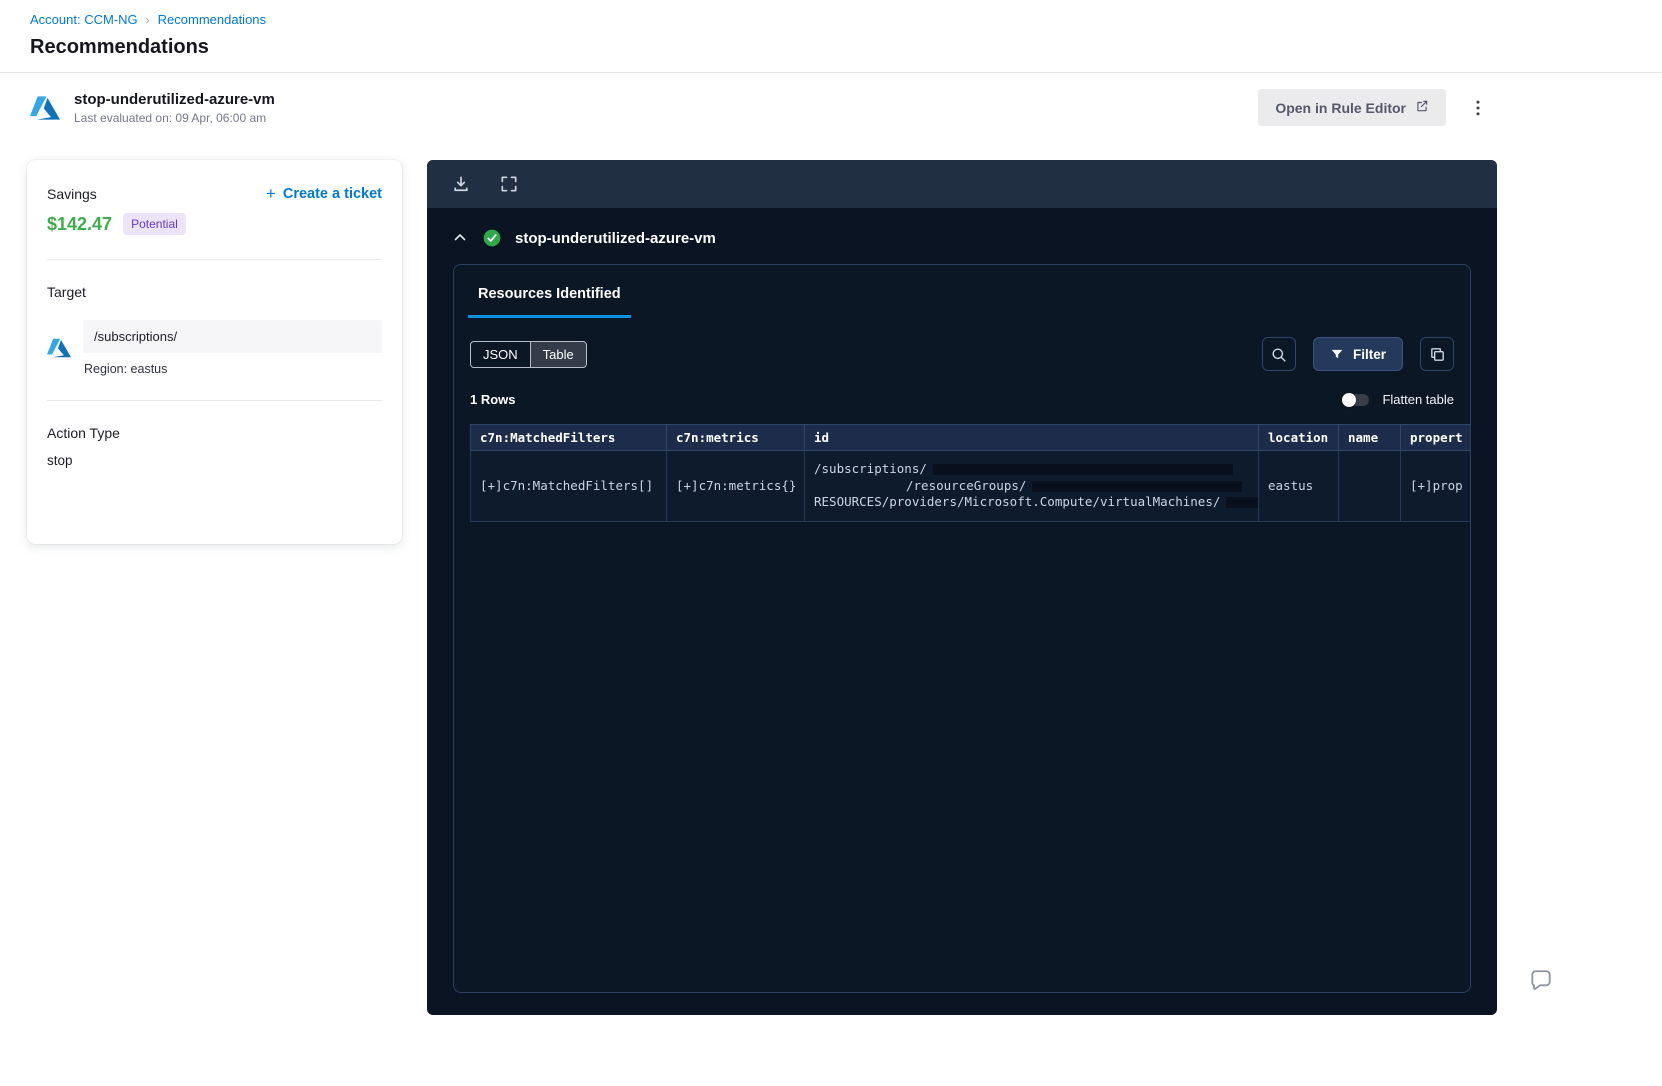 The image size is (1662, 1086). I want to click on plus-icon: +, so click(270, 193).